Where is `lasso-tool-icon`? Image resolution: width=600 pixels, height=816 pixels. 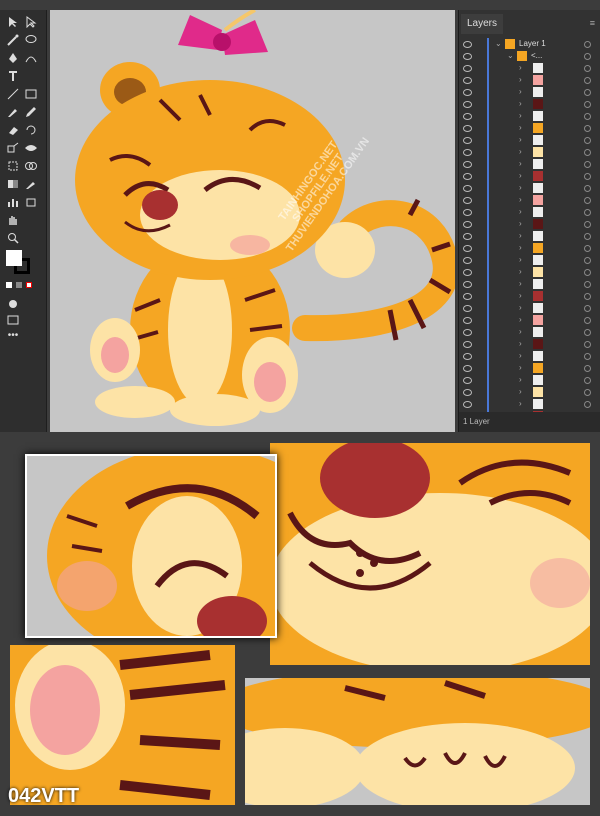 lasso-tool-icon is located at coordinates (31, 40).